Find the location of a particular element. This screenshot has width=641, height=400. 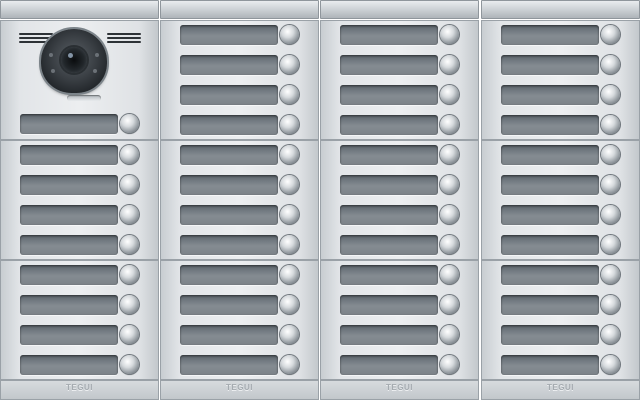

camera-badge is located at coordinates (84, 98).